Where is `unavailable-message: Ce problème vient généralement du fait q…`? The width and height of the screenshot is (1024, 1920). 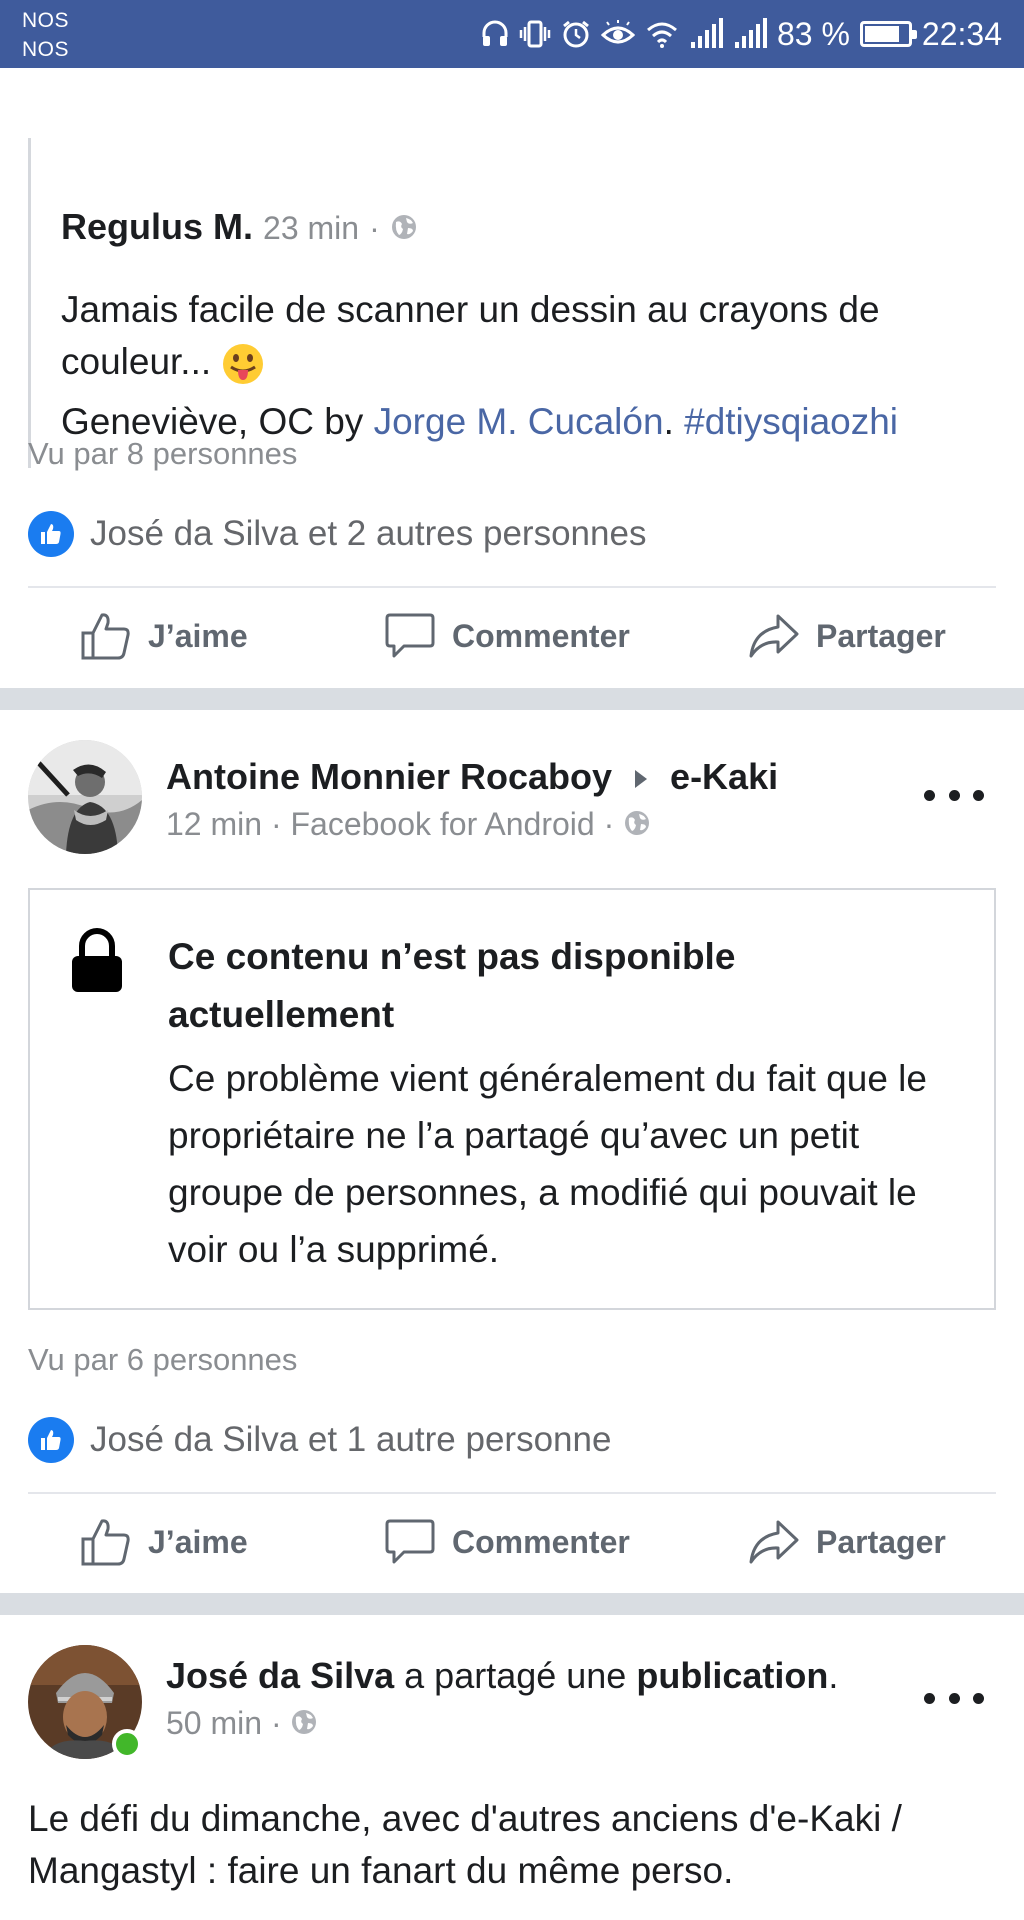 unavailable-message: Ce problème vient généralement du fait q… is located at coordinates (547, 1164).